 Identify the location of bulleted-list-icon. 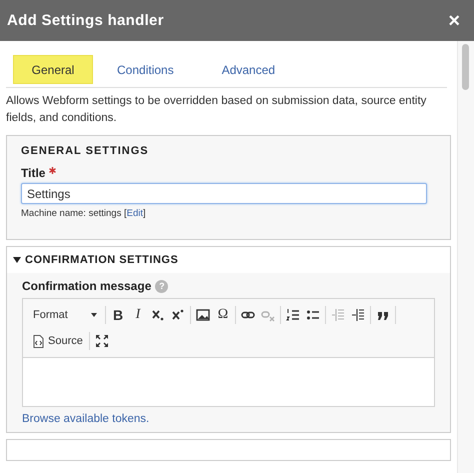
(313, 315).